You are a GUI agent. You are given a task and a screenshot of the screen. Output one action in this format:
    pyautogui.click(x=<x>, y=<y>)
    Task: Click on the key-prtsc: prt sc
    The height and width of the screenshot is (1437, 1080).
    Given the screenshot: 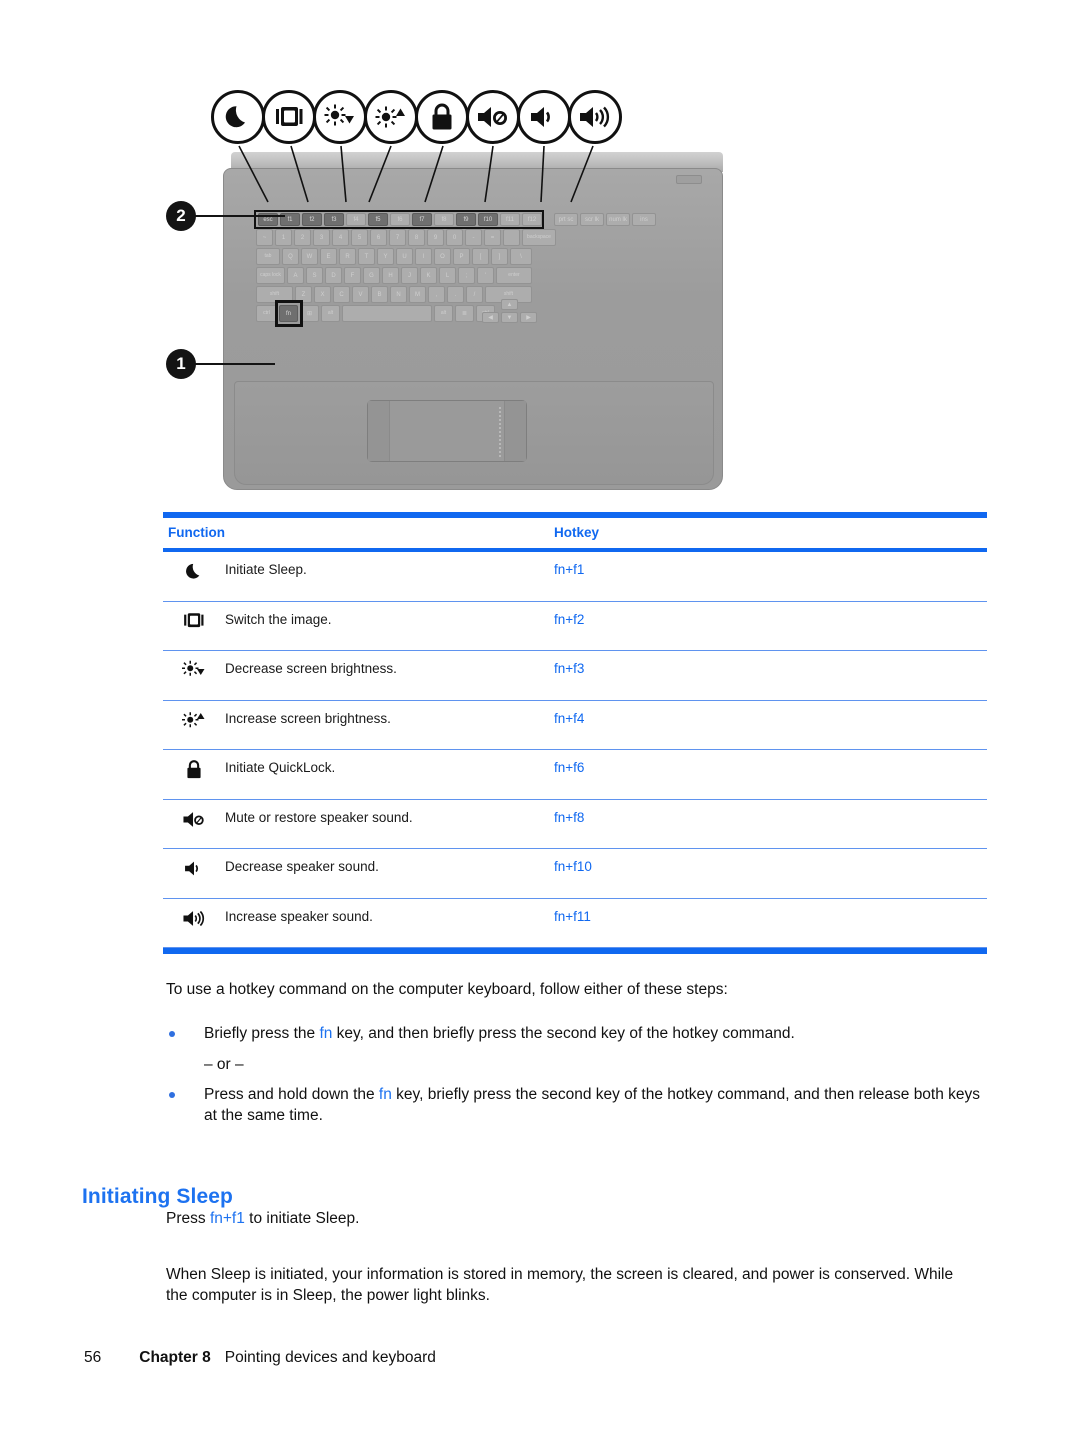 What is the action you would take?
    pyautogui.click(x=566, y=219)
    